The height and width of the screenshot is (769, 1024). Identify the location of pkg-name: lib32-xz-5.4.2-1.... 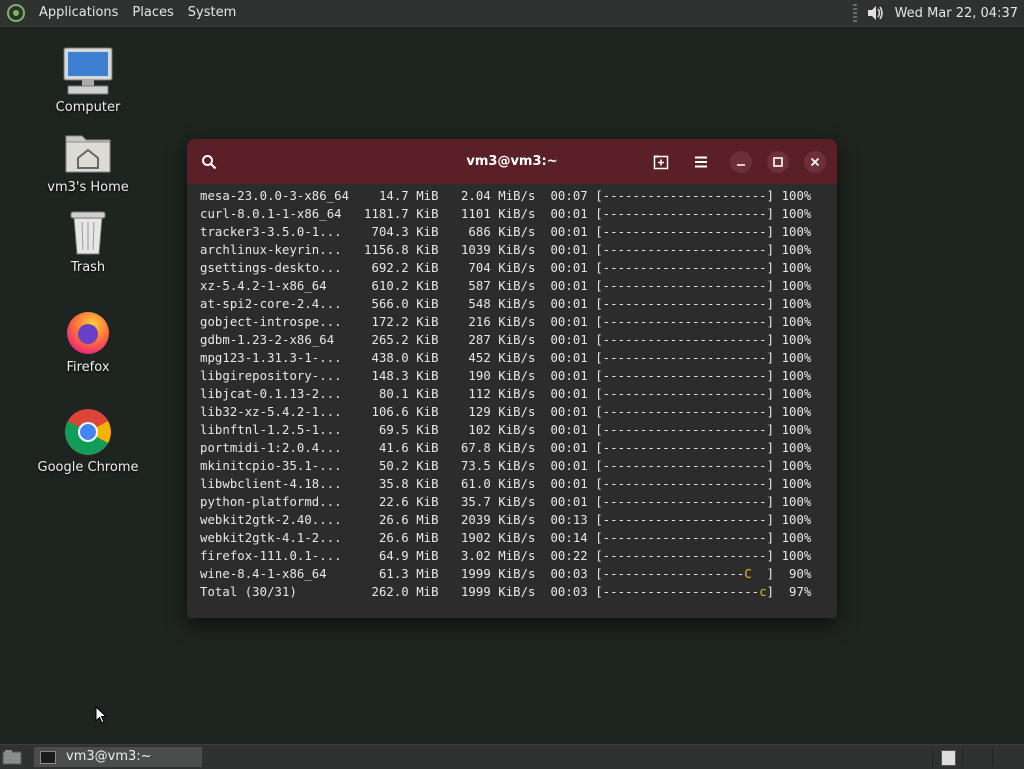
(271, 412).